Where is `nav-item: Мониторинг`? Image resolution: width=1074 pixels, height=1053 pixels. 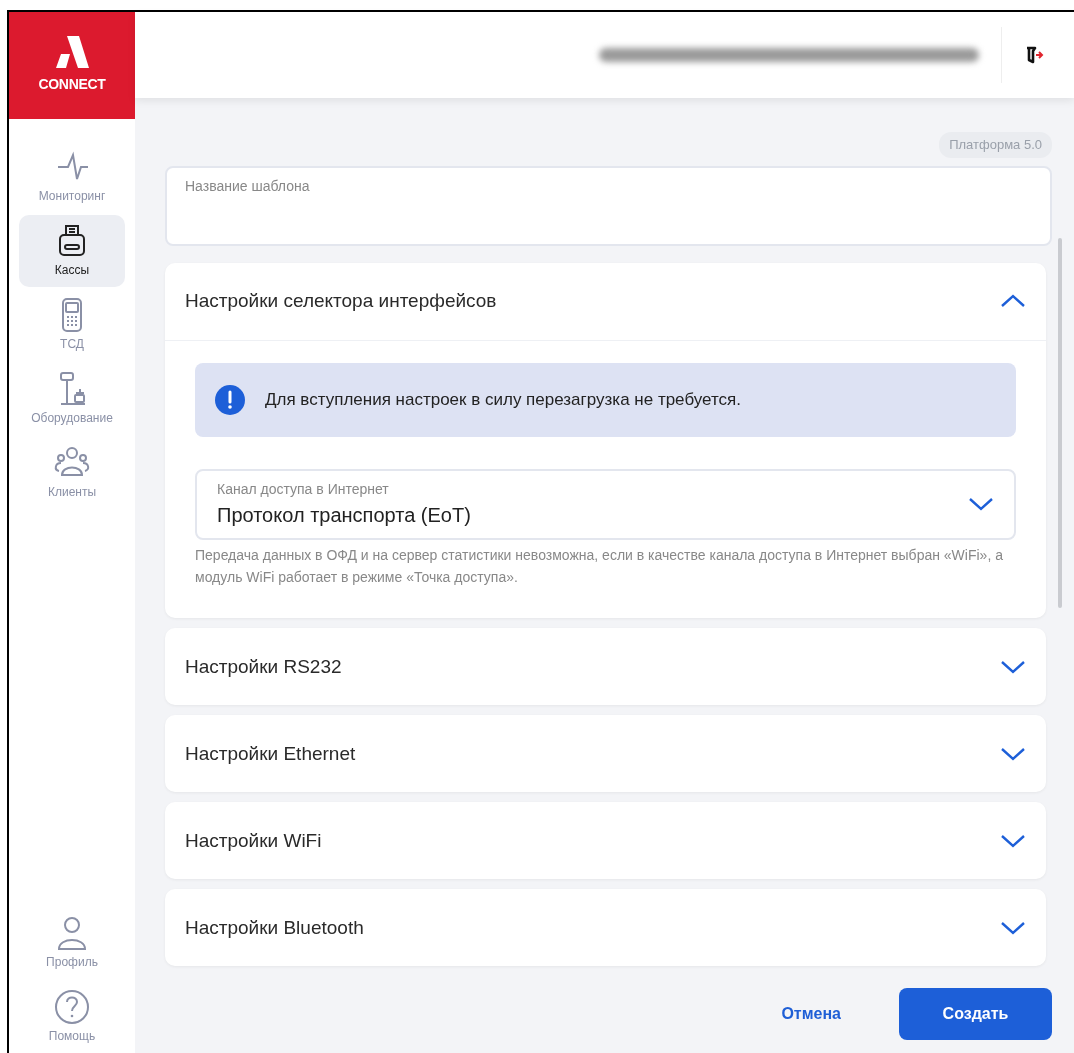 nav-item: Мониторинг is located at coordinates (72, 177).